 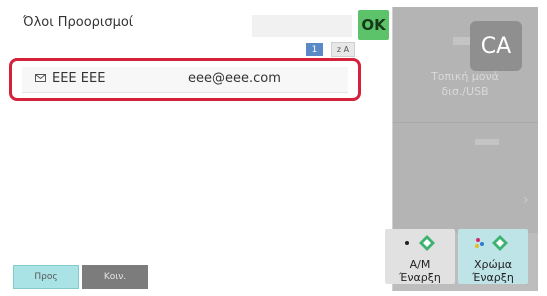 What do you see at coordinates (343, 49) in the screenshot?
I see `sort-icon: z A` at bounding box center [343, 49].